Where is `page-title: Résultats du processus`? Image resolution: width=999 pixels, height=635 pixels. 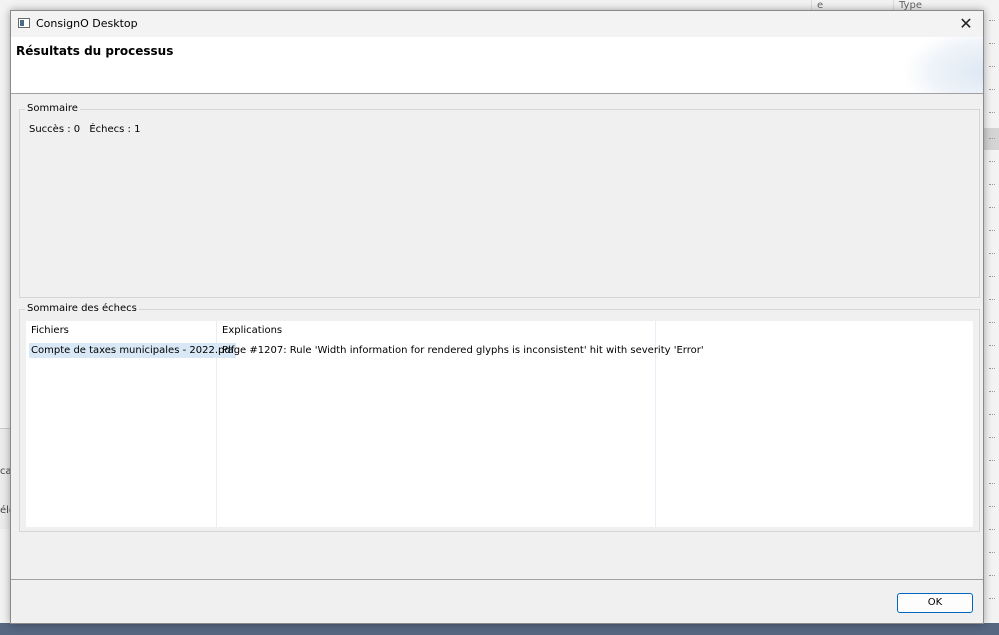
page-title: Résultats du processus is located at coordinates (95, 51).